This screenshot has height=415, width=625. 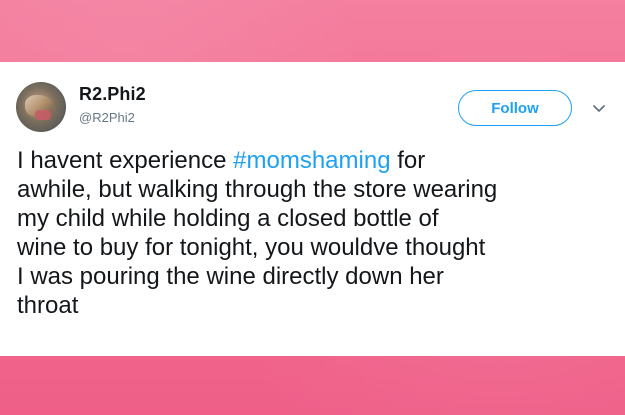 I want to click on follow-button: Follow, so click(x=515, y=108).